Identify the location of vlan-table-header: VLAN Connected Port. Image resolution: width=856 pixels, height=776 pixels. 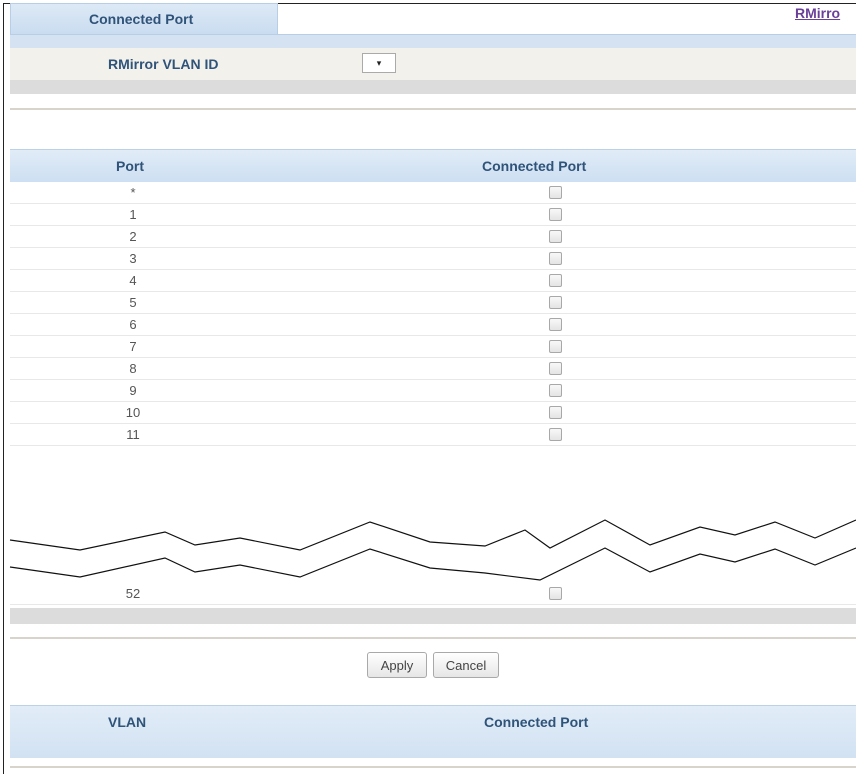
(433, 731).